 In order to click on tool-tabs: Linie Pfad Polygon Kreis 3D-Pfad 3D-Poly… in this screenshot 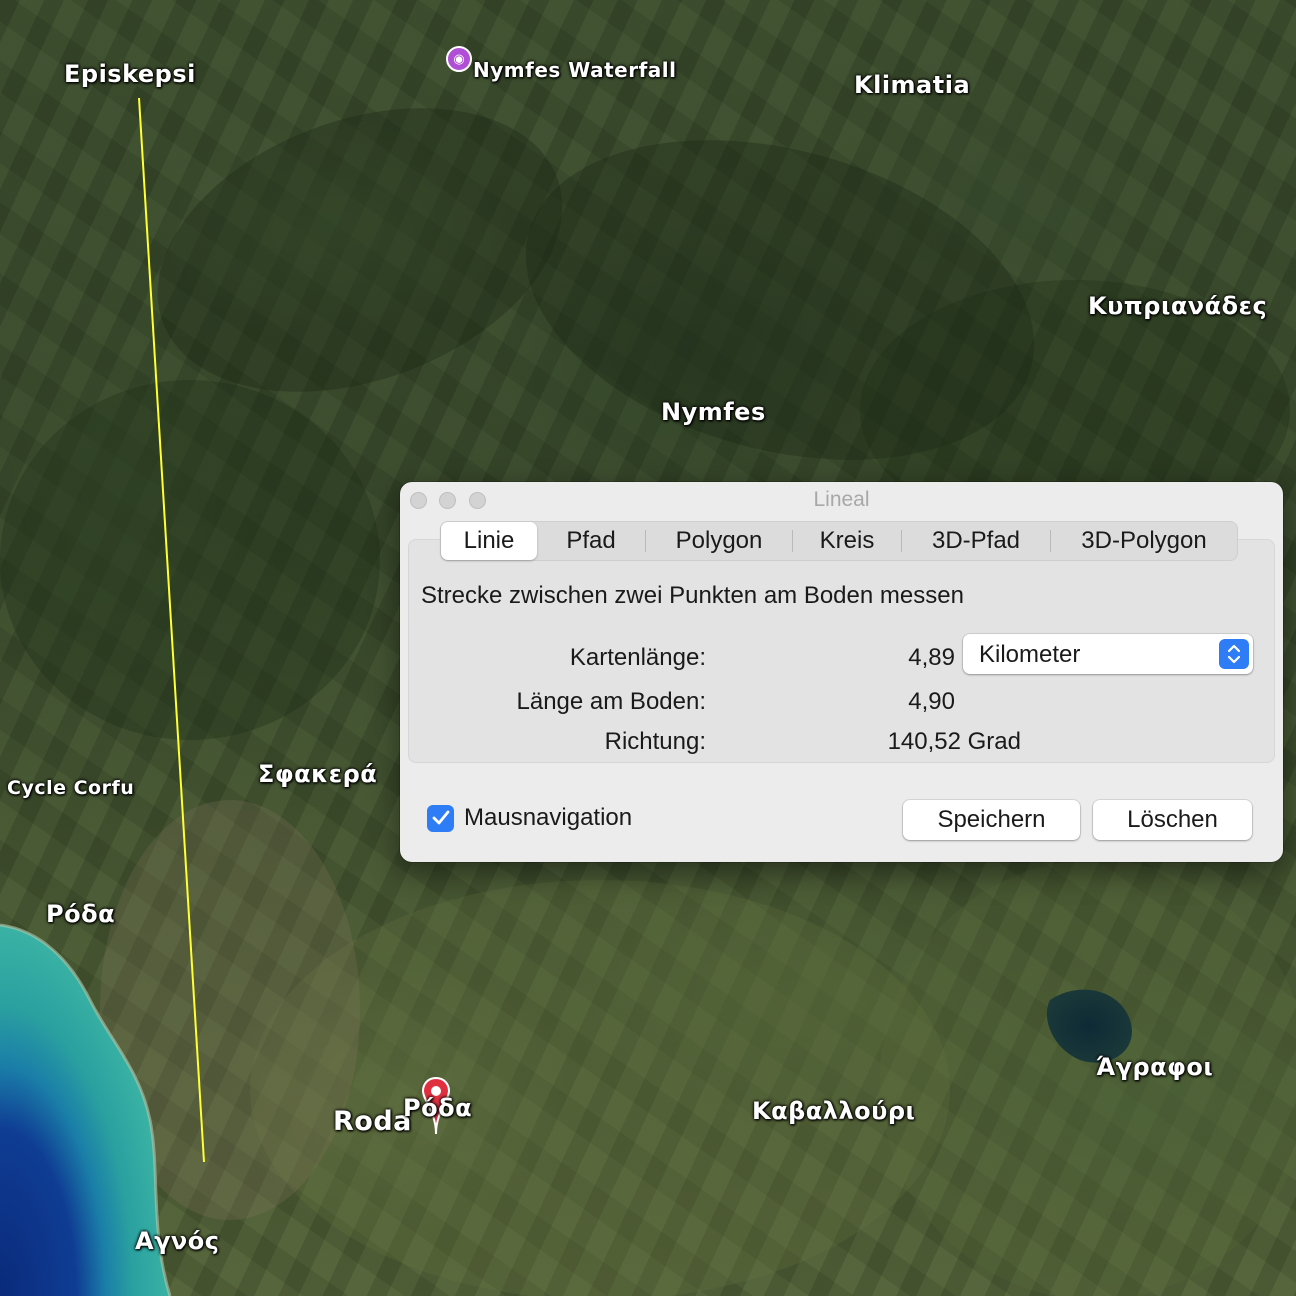, I will do `click(839, 541)`.